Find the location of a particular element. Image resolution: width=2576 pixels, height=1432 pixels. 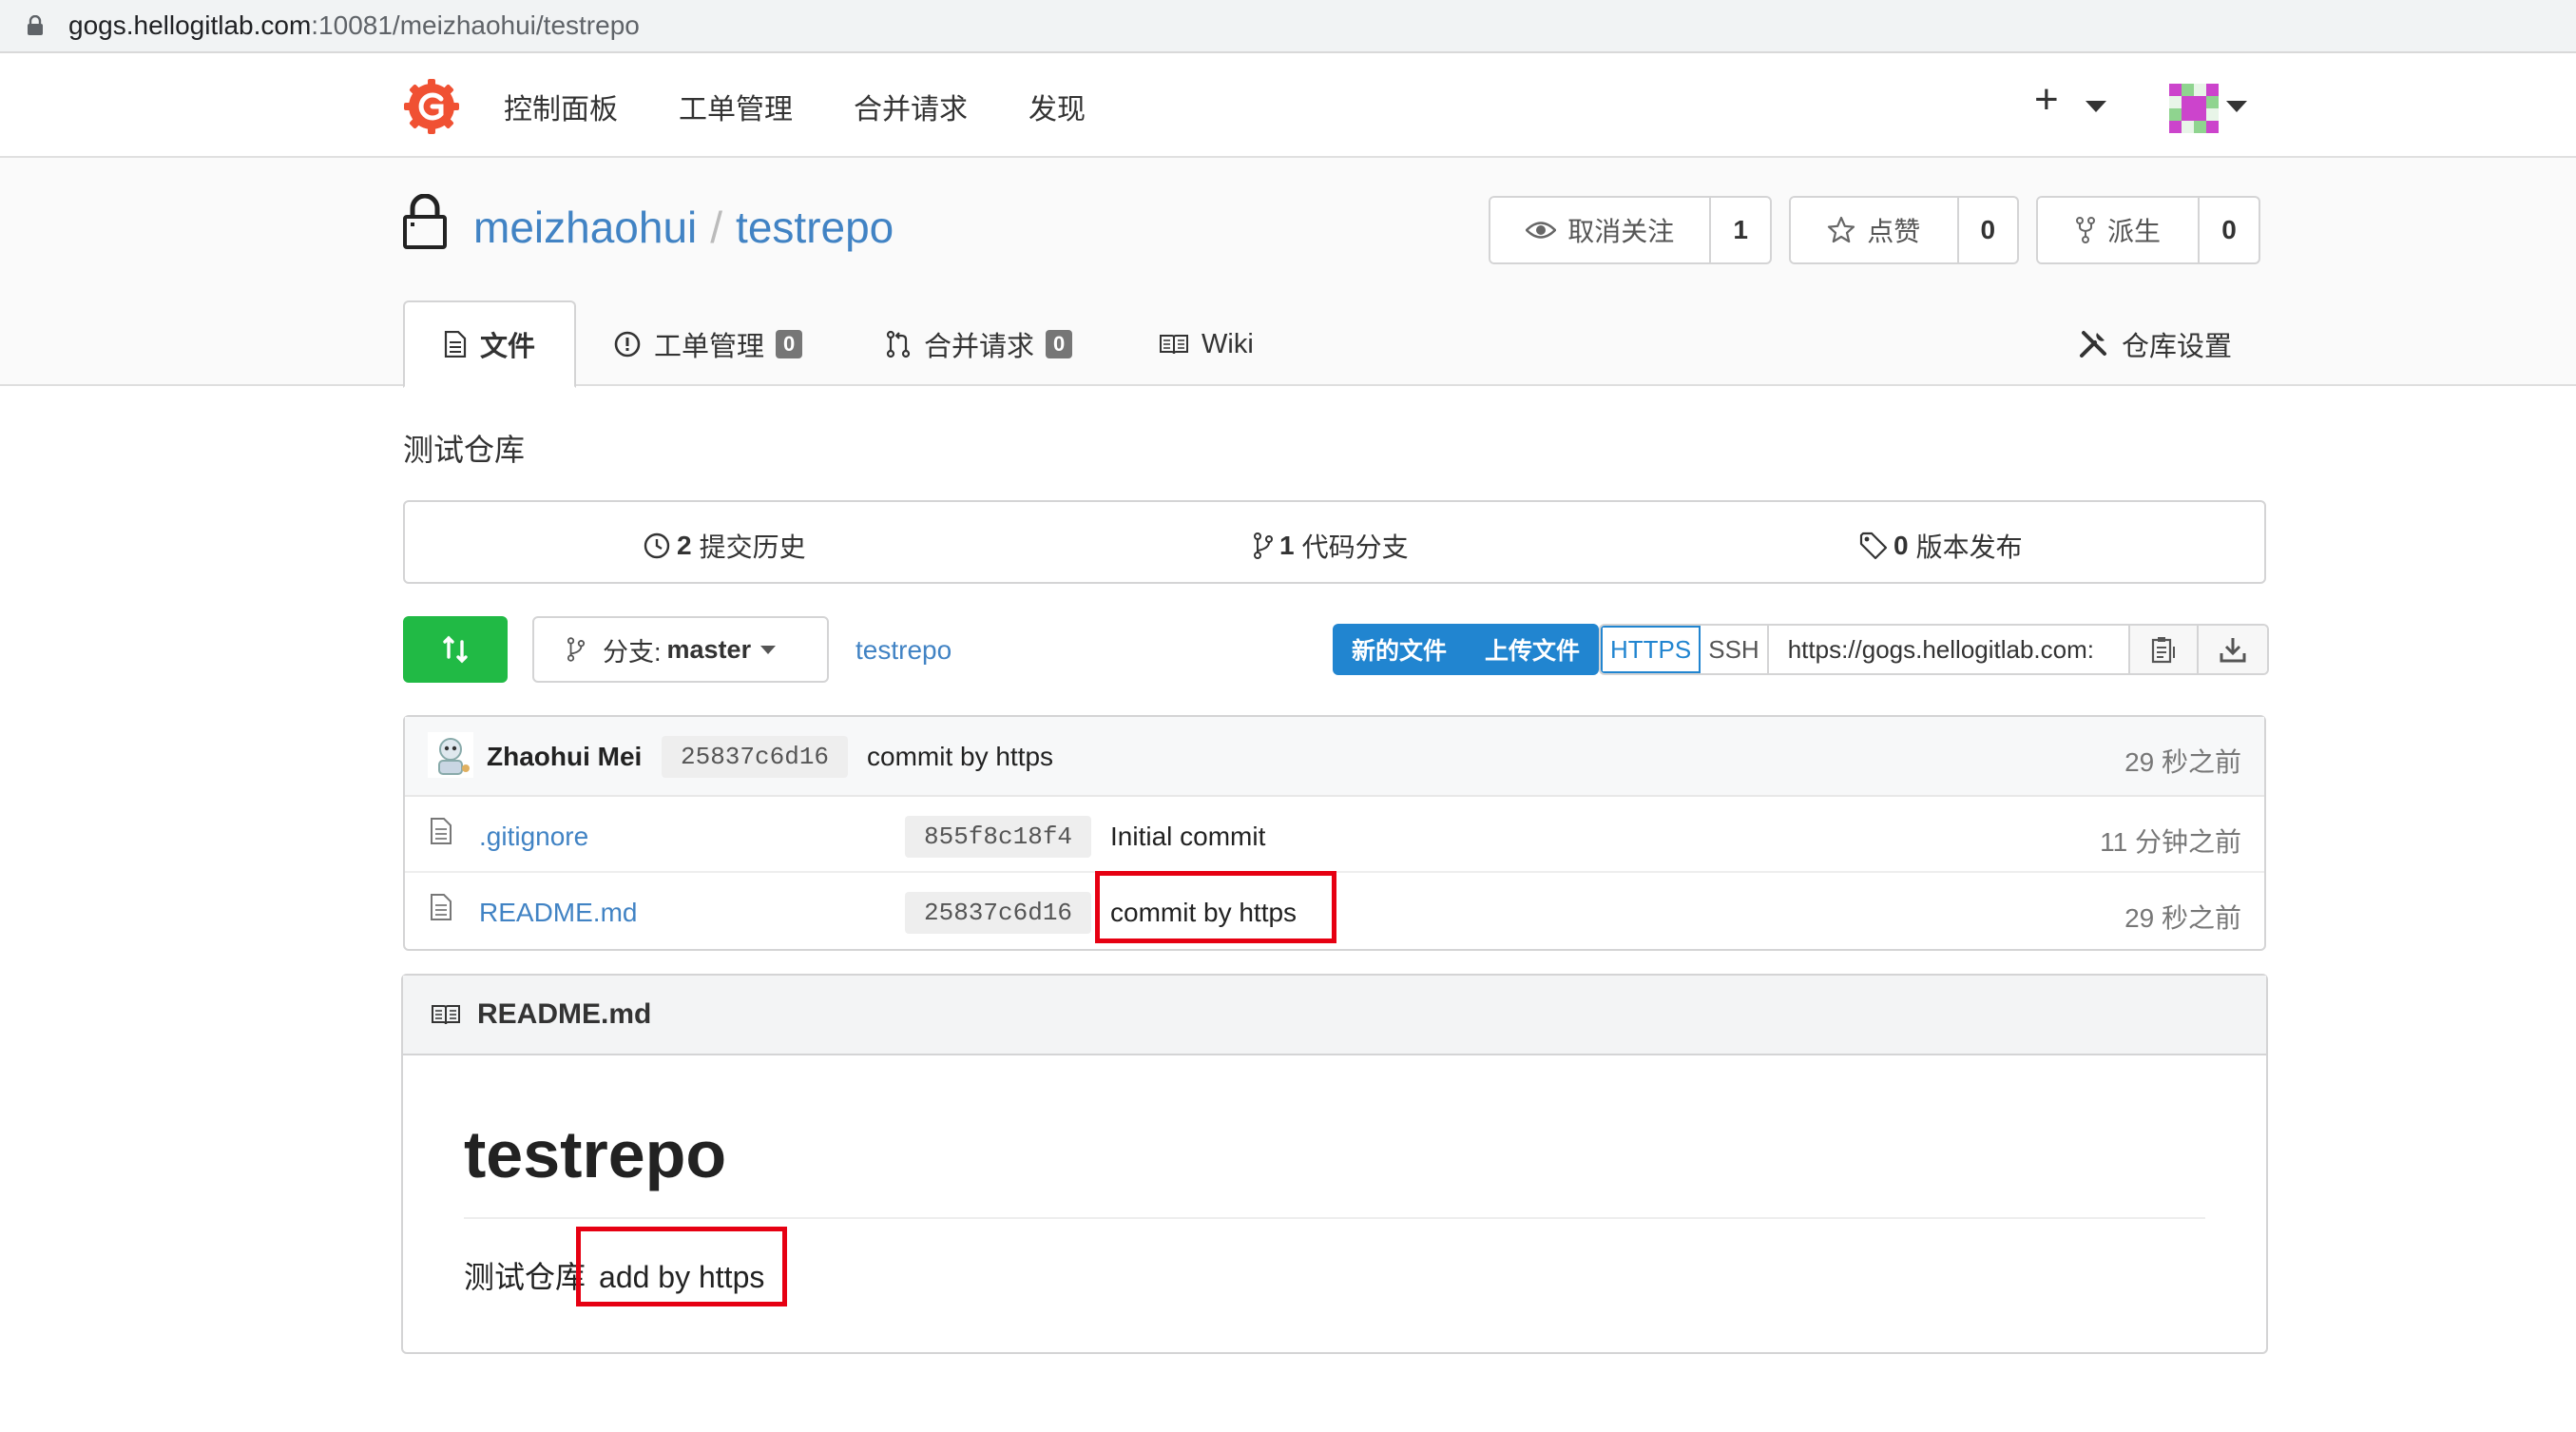

issues-count-badge: 0 is located at coordinates (790, 344).